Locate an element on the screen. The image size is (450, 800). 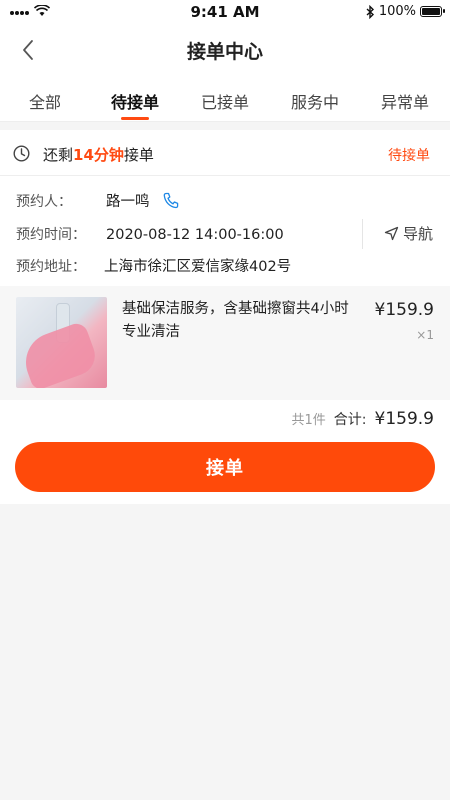
product-item: 基础保洁服务，含基础擦窗共4小时专业清洁 ¥159.9 ×1 is located at coordinates (225, 343).